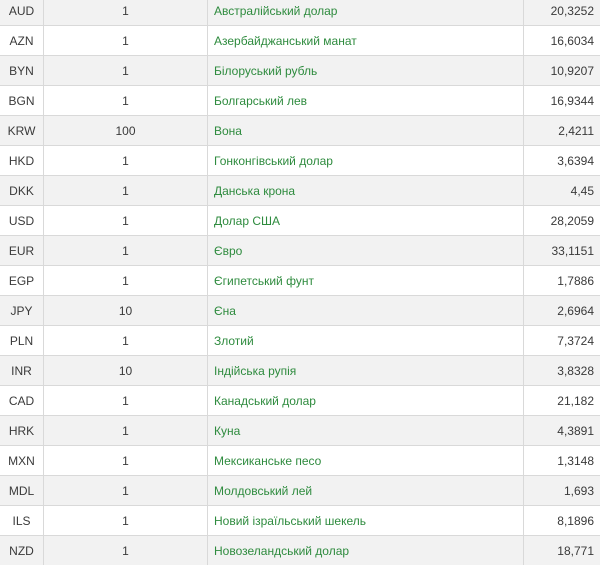 The image size is (600, 568). Describe the element at coordinates (561, 280) in the screenshot. I see `exchange-rate: 1,7886` at that location.